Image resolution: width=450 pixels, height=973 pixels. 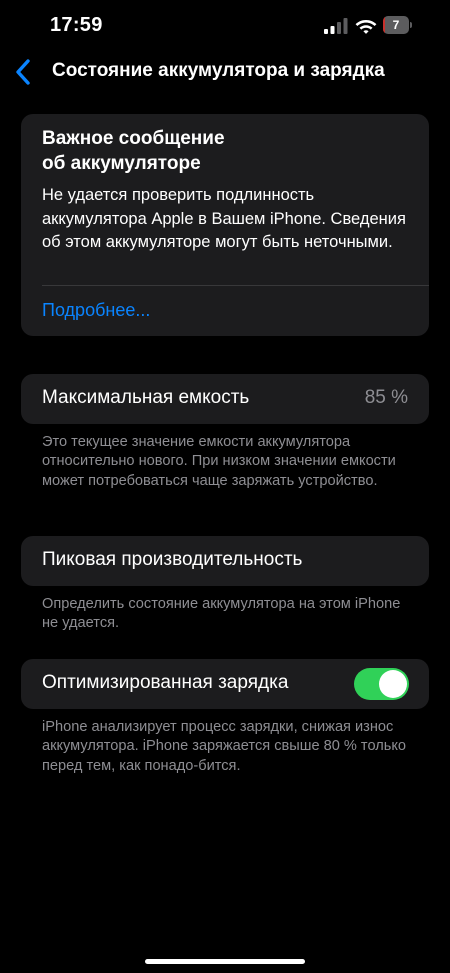 I want to click on alert-title: Важное сообщение об аккумуляторе, so click(x=222, y=151).